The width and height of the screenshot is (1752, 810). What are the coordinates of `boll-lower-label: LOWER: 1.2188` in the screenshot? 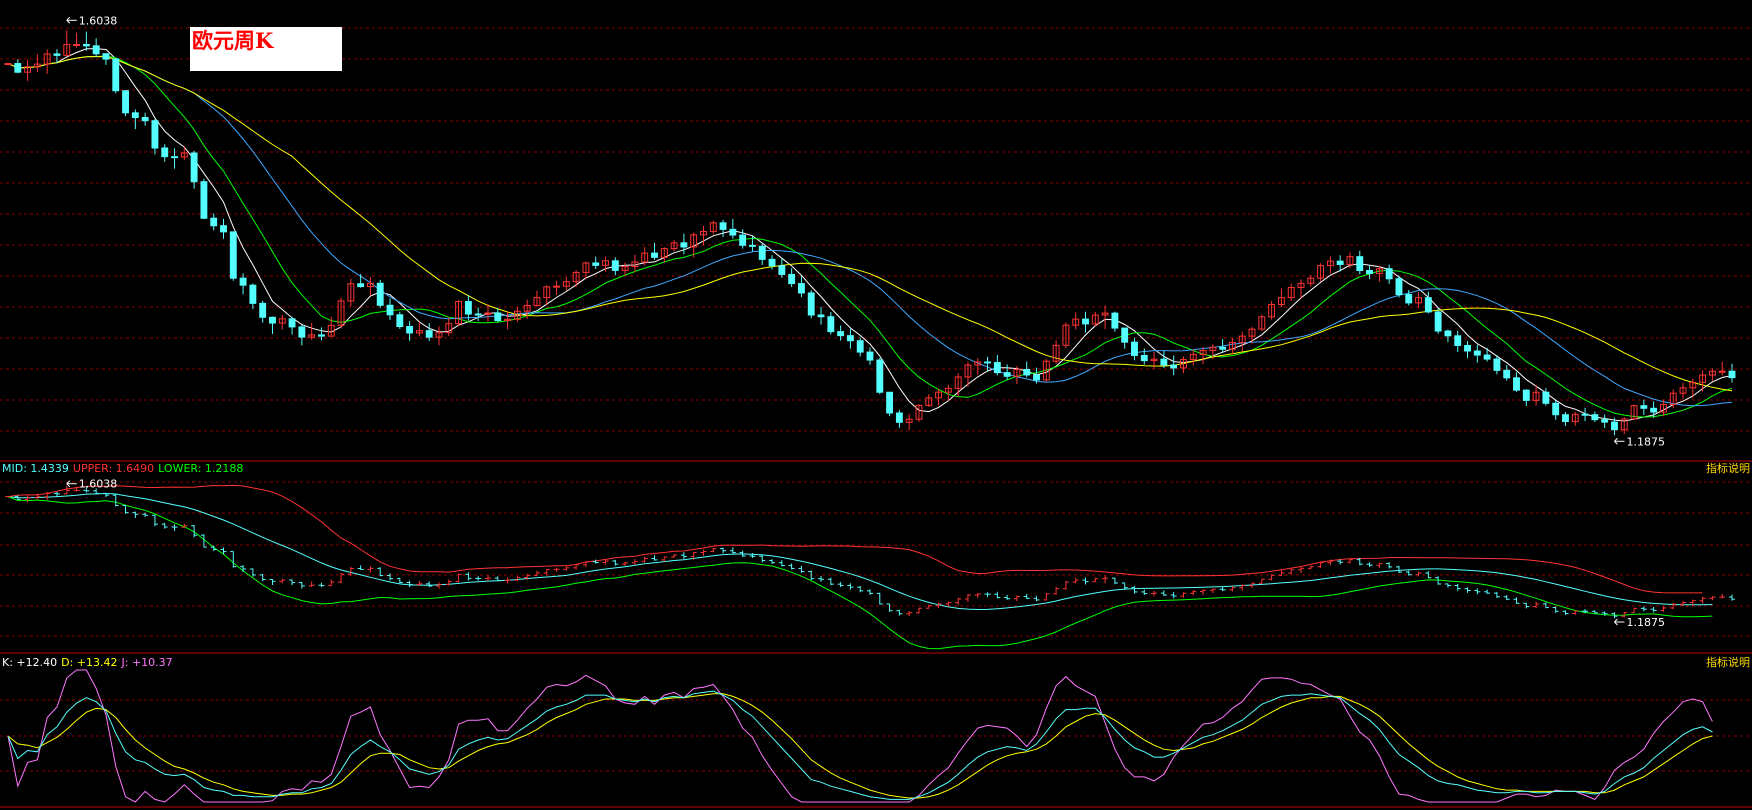 It's located at (201, 468).